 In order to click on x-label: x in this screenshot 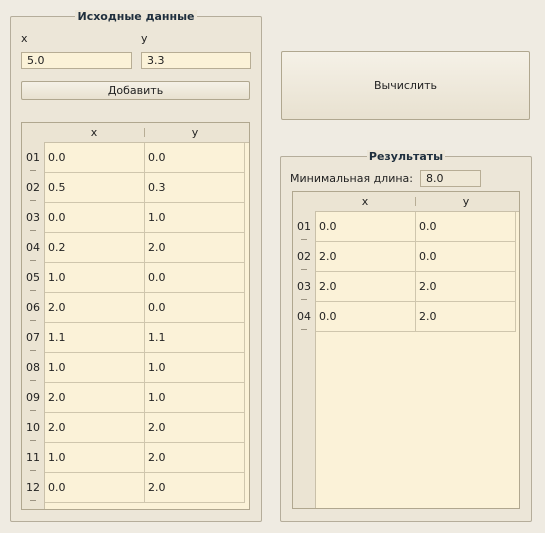, I will do `click(24, 38)`.